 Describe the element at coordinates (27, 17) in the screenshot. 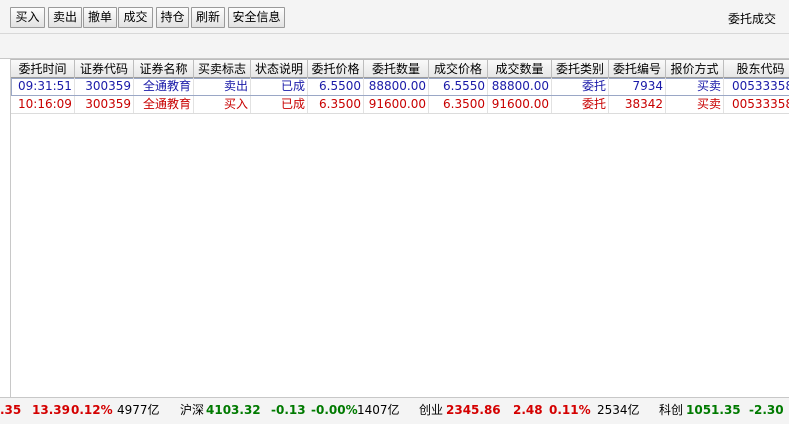

I see `buy-button: 买入` at that location.